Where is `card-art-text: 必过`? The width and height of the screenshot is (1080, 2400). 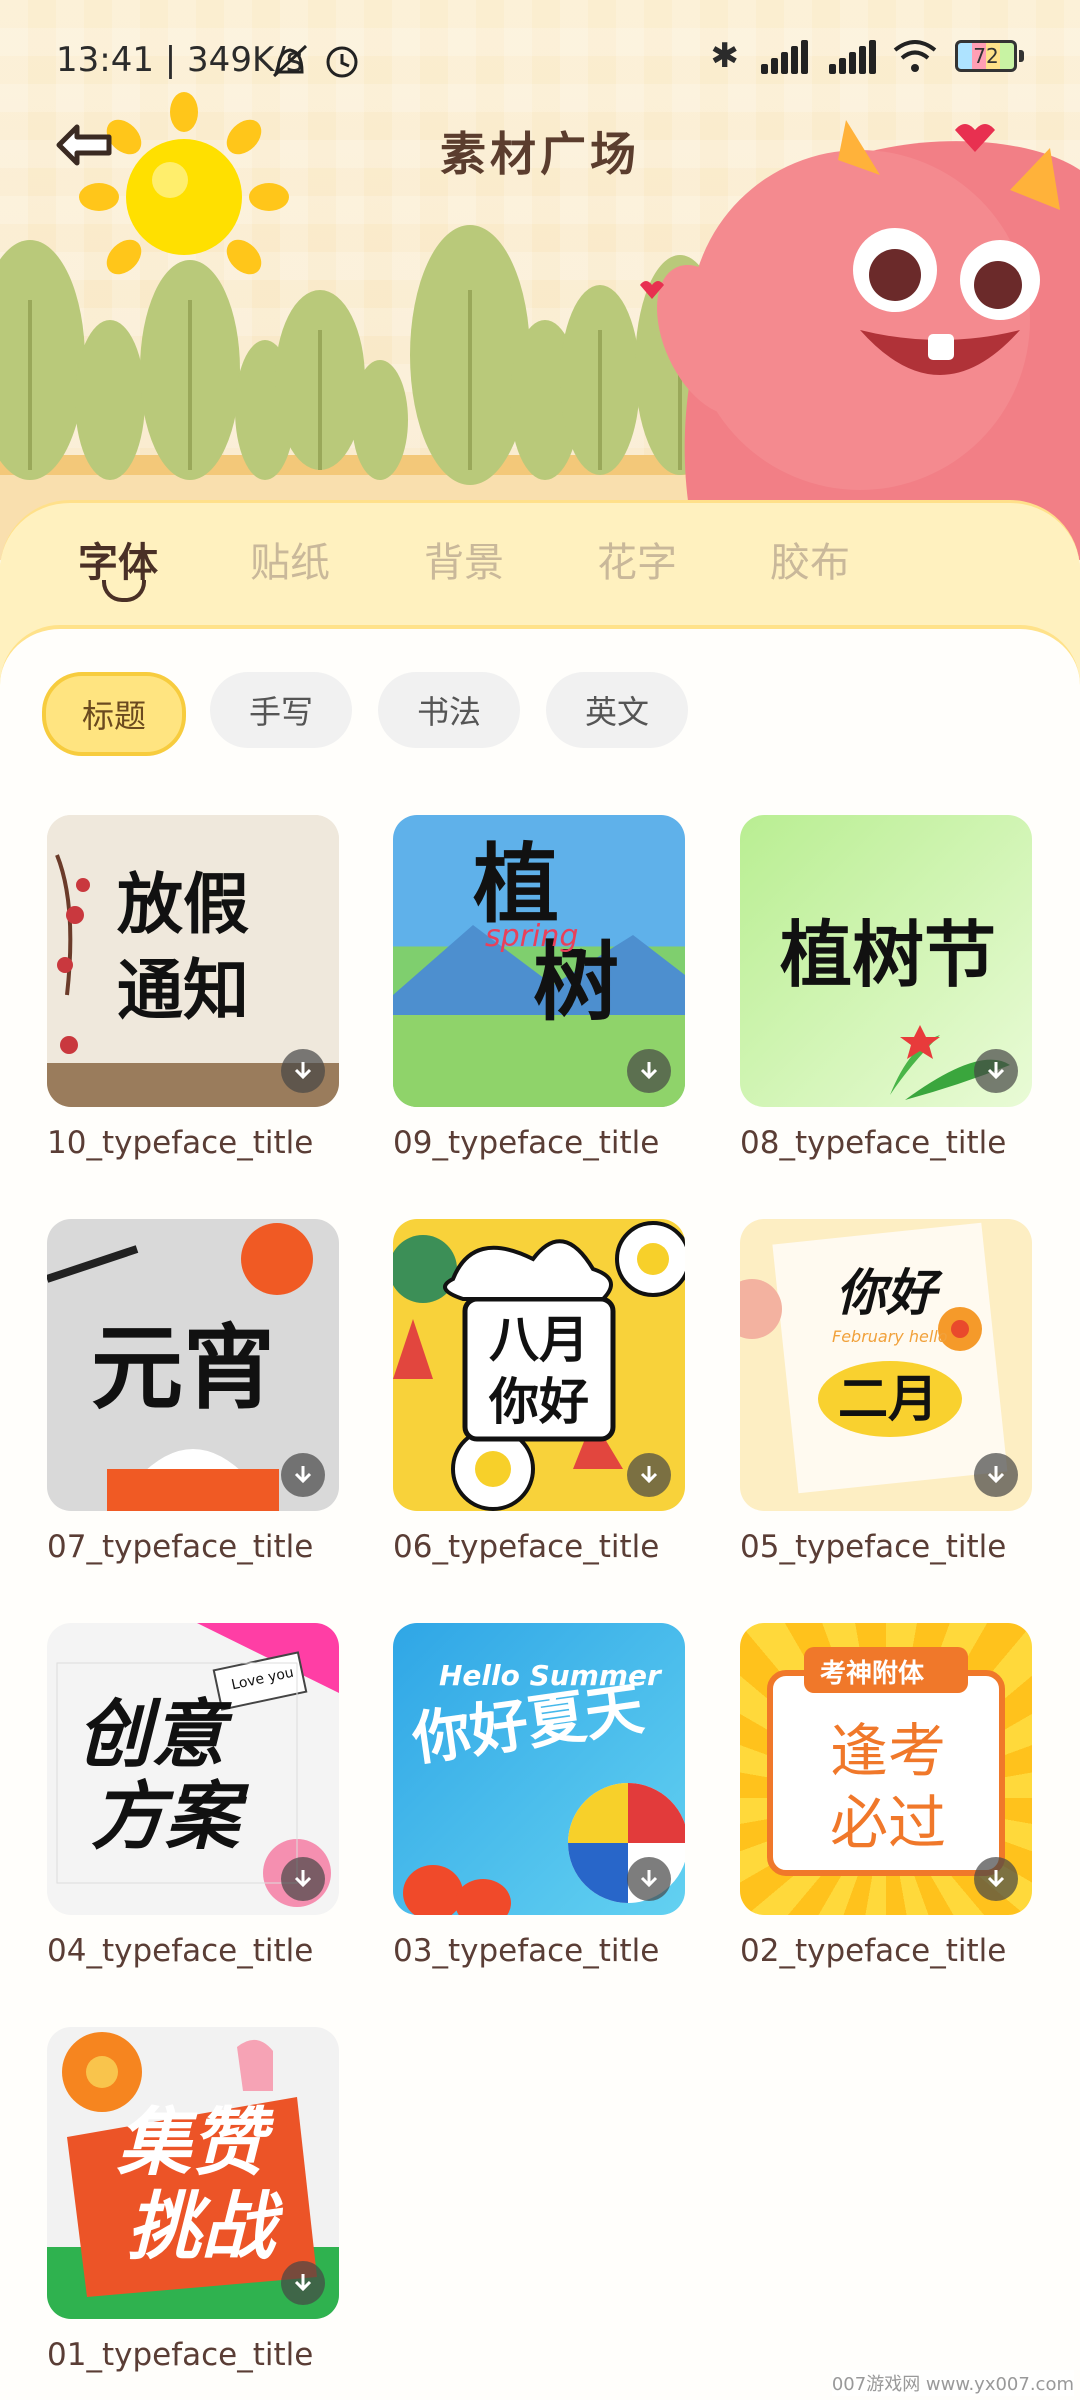
card-art-text: 必过 is located at coordinates (888, 1823).